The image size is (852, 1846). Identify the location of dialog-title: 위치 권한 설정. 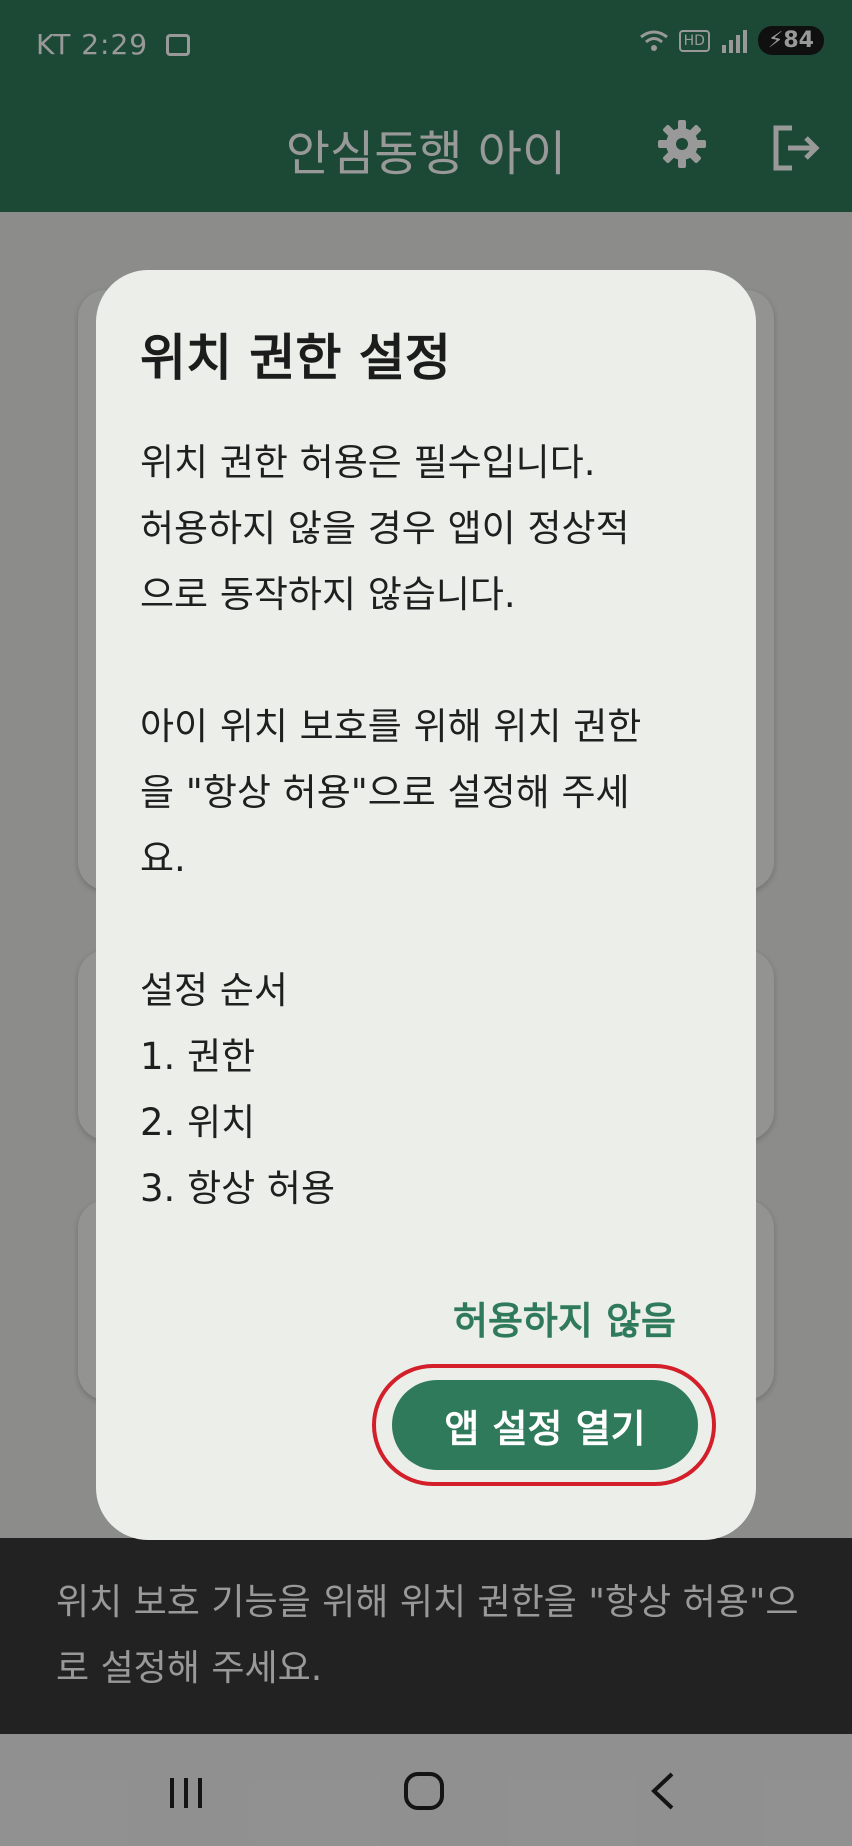
(295, 358).